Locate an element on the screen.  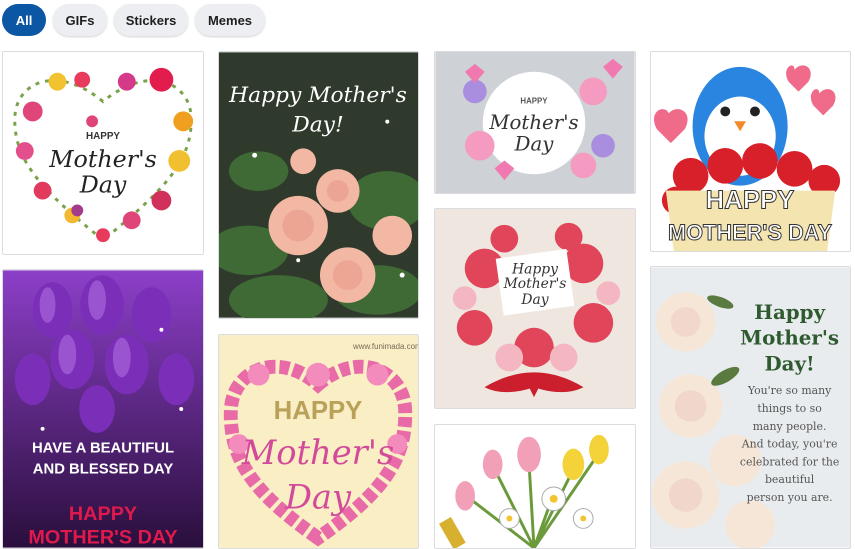
c7-line2: Mother's is located at coordinates (535, 284).